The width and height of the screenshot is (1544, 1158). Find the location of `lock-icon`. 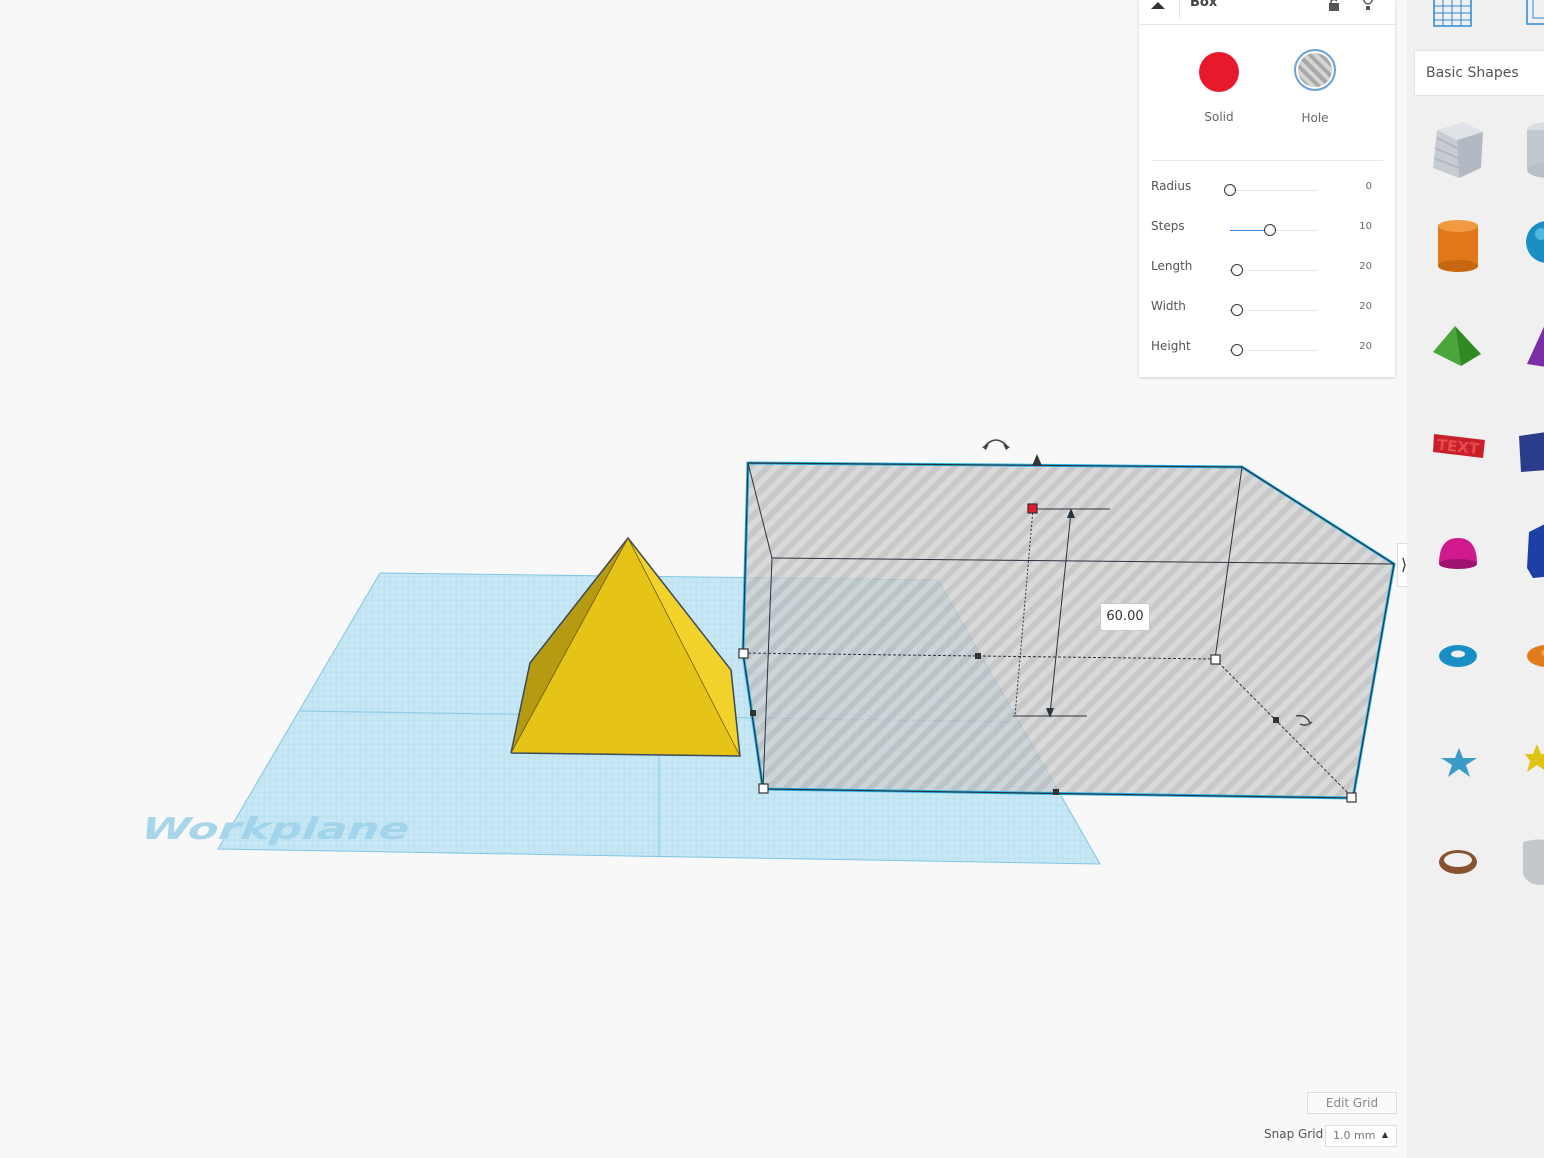

lock-icon is located at coordinates (1334, 6).